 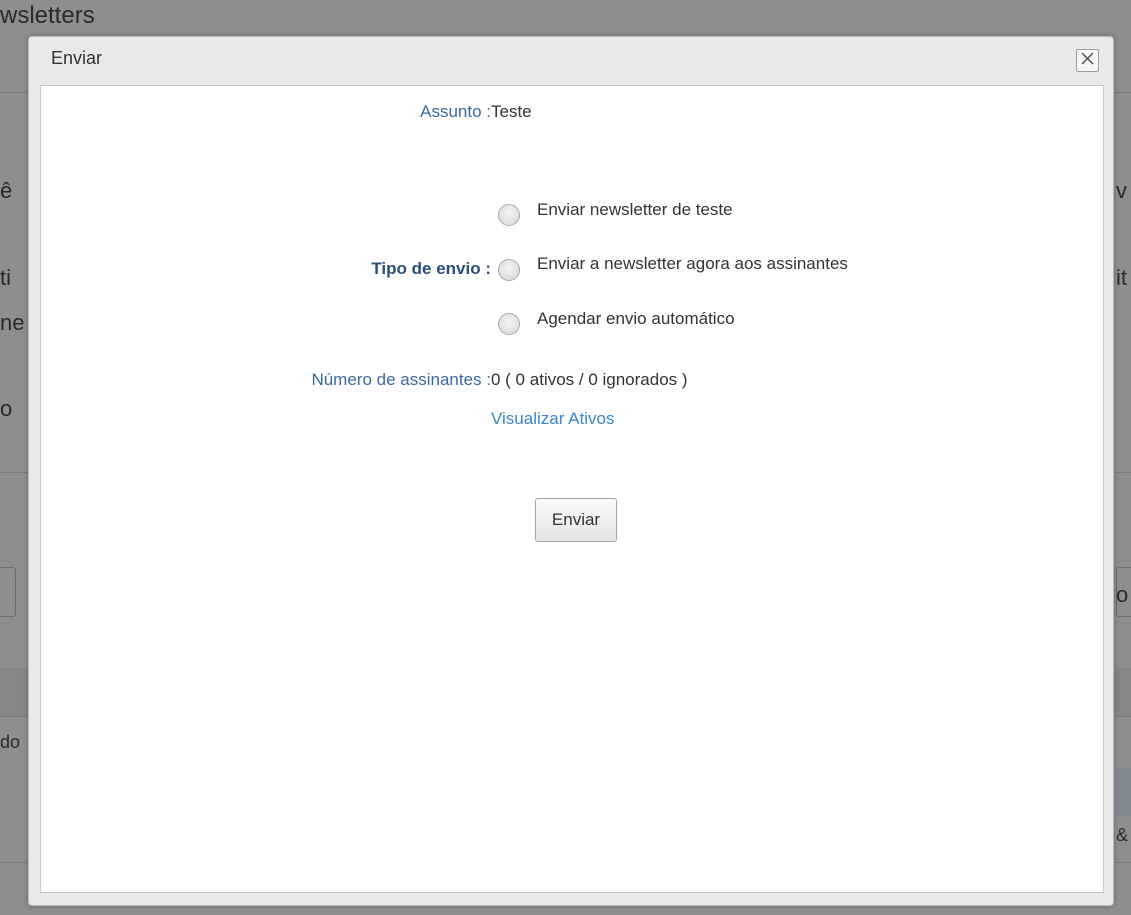 What do you see at coordinates (511, 111) in the screenshot?
I see `subject-value: Teste` at bounding box center [511, 111].